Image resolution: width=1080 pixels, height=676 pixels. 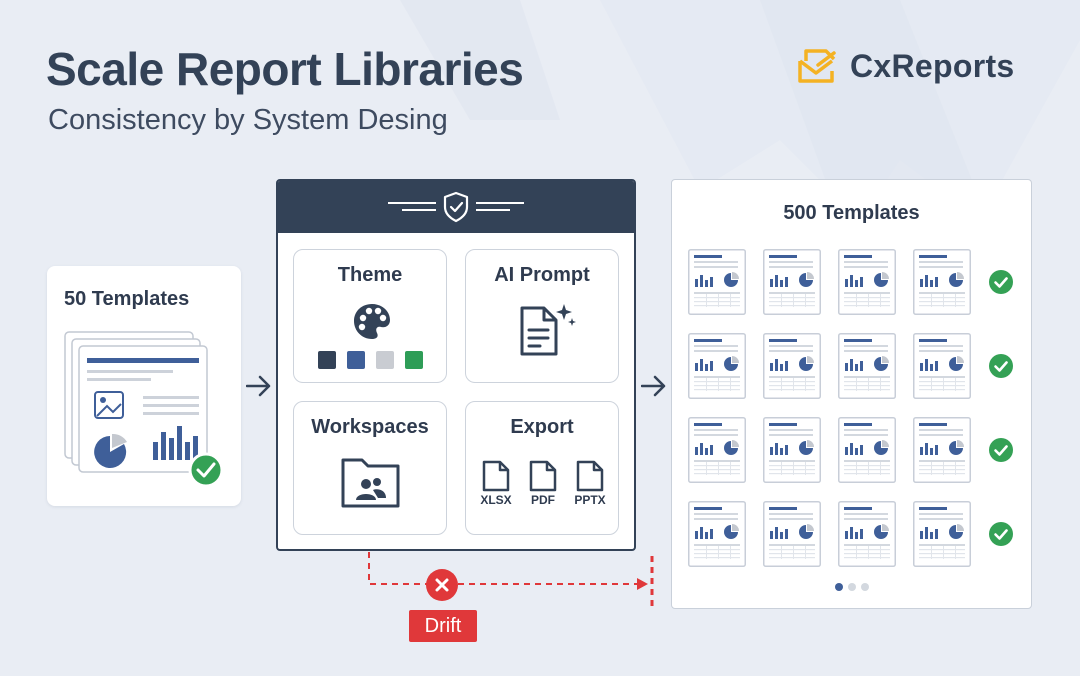 I want to click on brand-logo: CxReports, so click(x=905, y=66).